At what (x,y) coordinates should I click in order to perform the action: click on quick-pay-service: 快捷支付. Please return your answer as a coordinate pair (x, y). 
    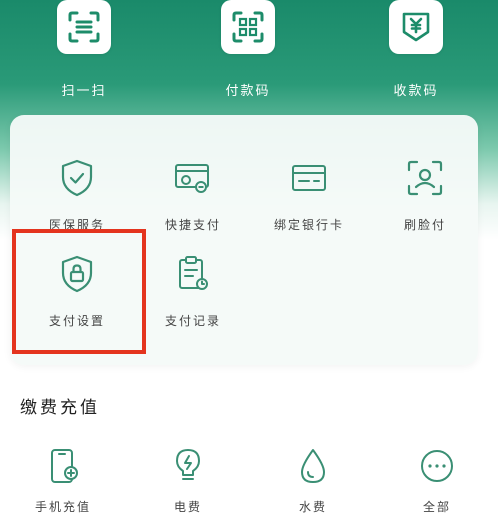
    Looking at the image, I should click on (193, 208).